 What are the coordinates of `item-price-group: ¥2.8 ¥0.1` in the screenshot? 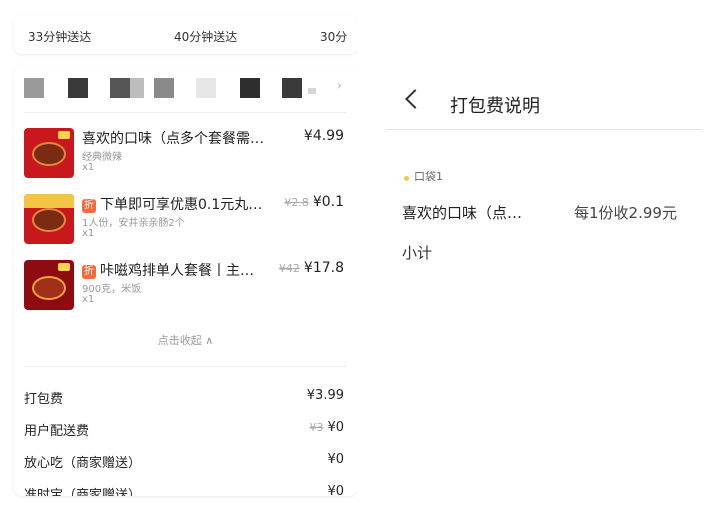 It's located at (314, 202).